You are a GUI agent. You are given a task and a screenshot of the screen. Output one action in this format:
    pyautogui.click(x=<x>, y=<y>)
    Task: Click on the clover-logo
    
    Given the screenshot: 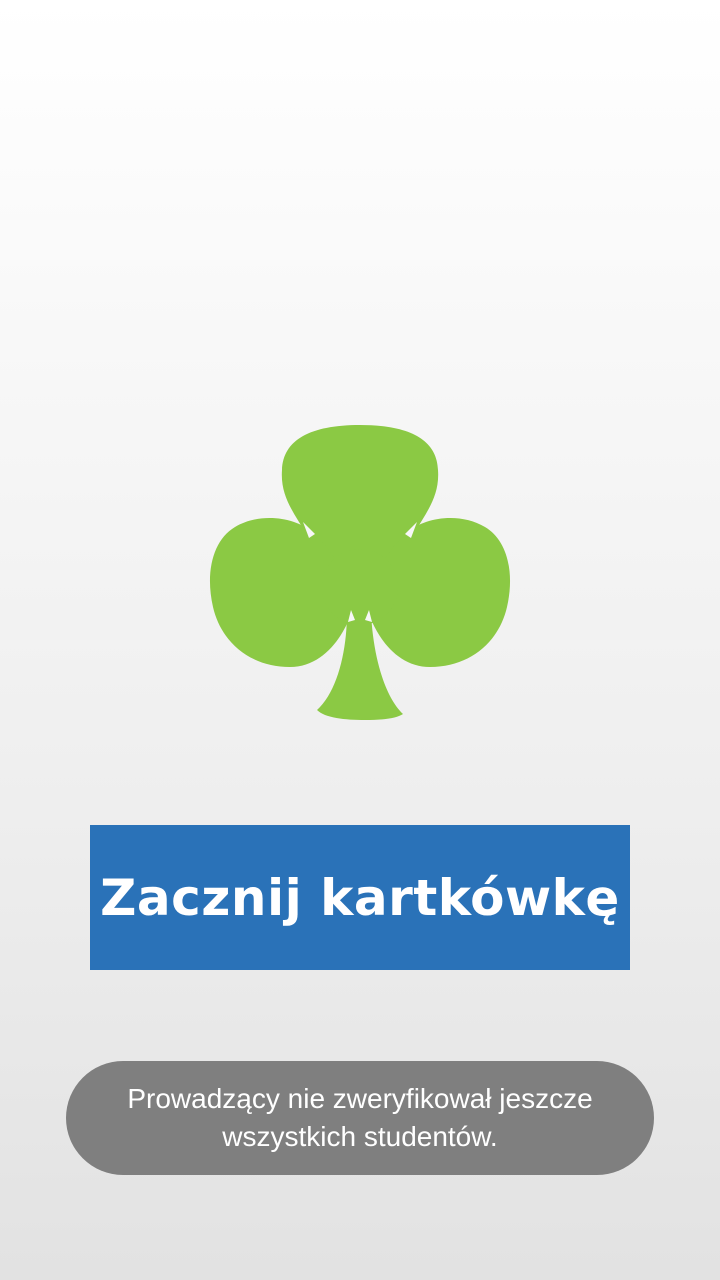 What is the action you would take?
    pyautogui.click(x=360, y=572)
    